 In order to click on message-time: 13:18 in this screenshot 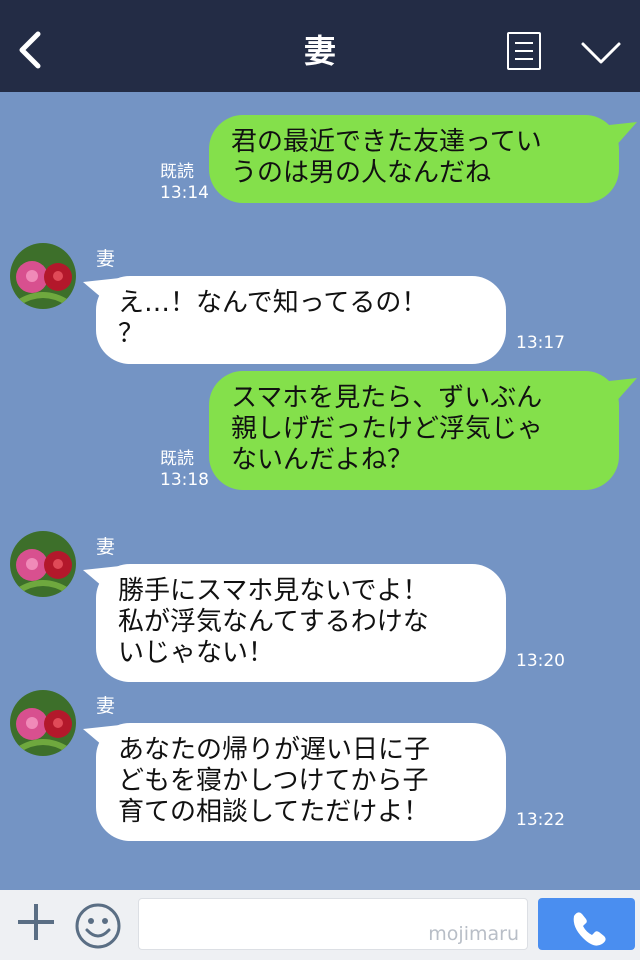, I will do `click(184, 480)`.